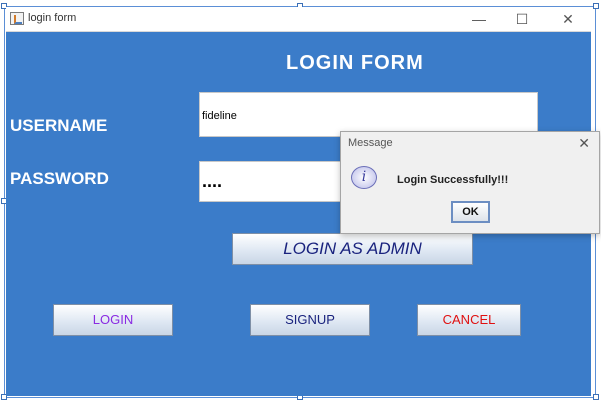  What do you see at coordinates (52, 18) in the screenshot?
I see `window-title: login form` at bounding box center [52, 18].